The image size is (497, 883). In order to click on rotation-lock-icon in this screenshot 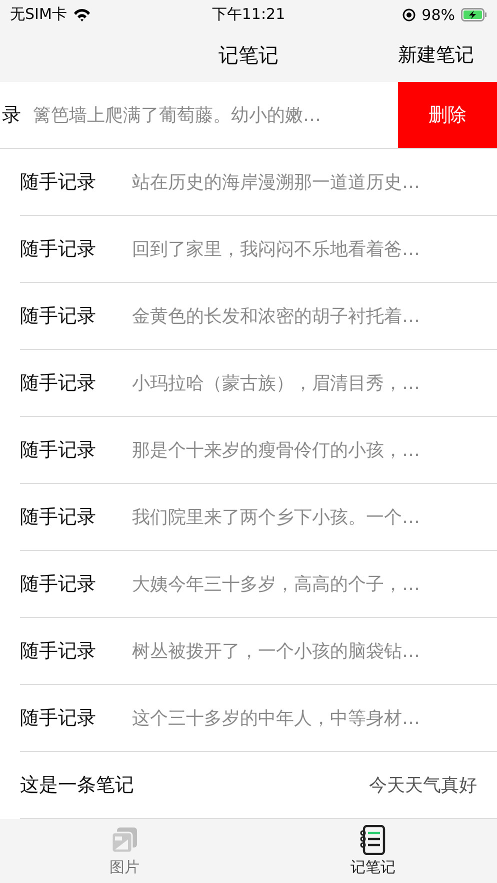, I will do `click(409, 15)`.